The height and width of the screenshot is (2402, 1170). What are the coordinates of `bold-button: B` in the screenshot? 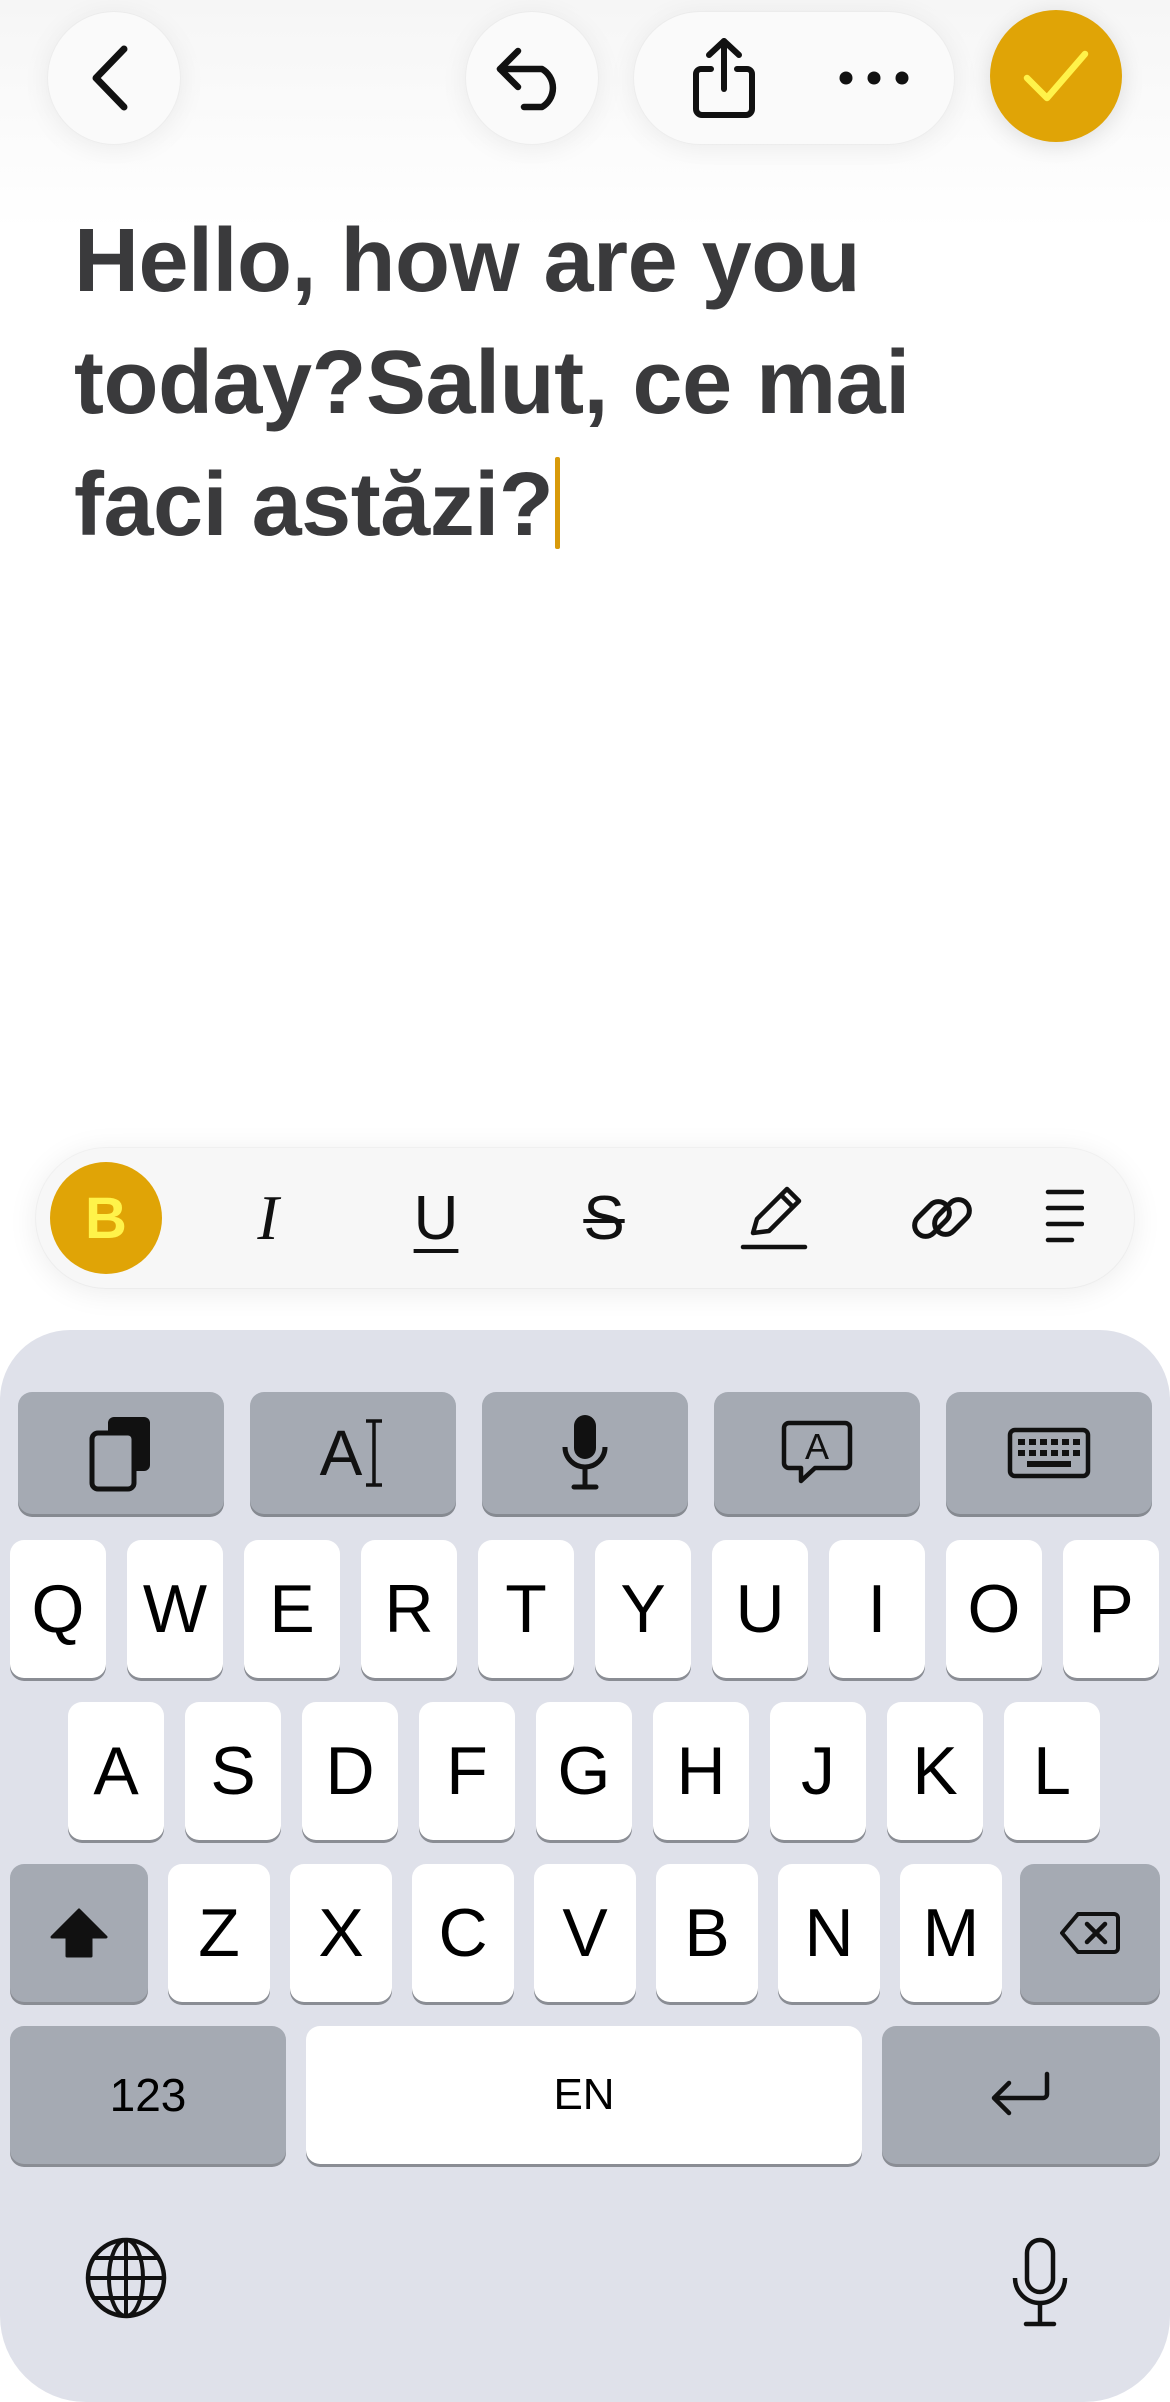 It's located at (106, 1218).